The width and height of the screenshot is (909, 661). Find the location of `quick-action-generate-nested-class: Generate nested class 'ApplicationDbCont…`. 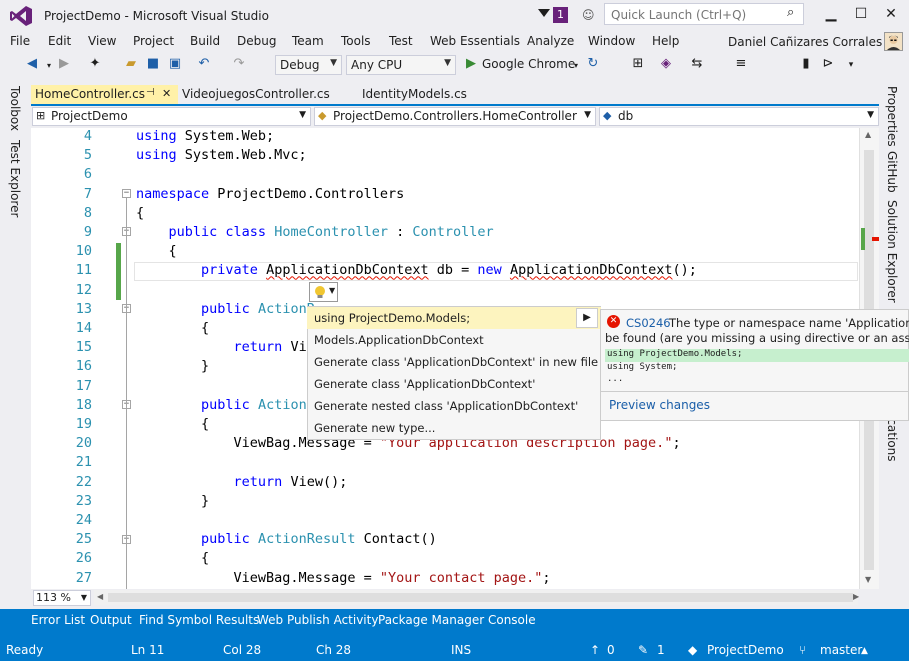

quick-action-generate-nested-class: Generate nested class 'ApplicationDbCont… is located at coordinates (454, 406).